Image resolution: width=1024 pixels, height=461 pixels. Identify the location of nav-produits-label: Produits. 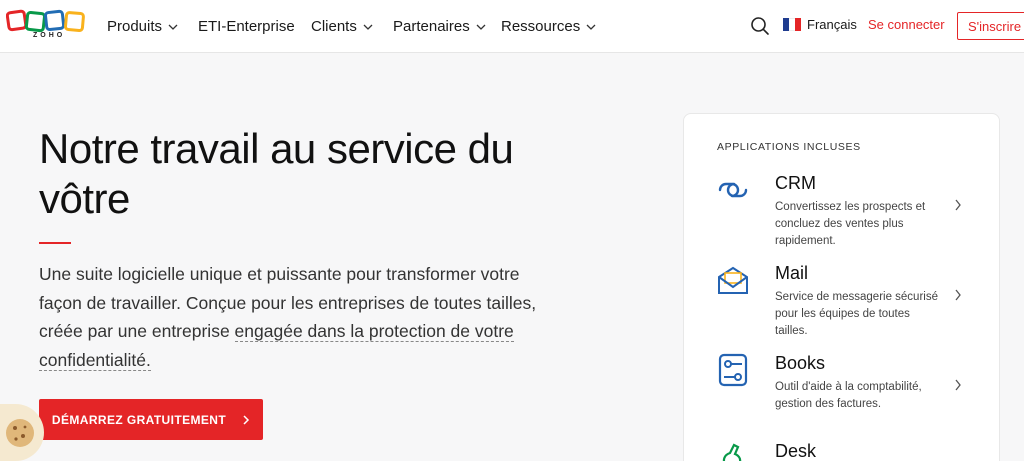
(135, 26).